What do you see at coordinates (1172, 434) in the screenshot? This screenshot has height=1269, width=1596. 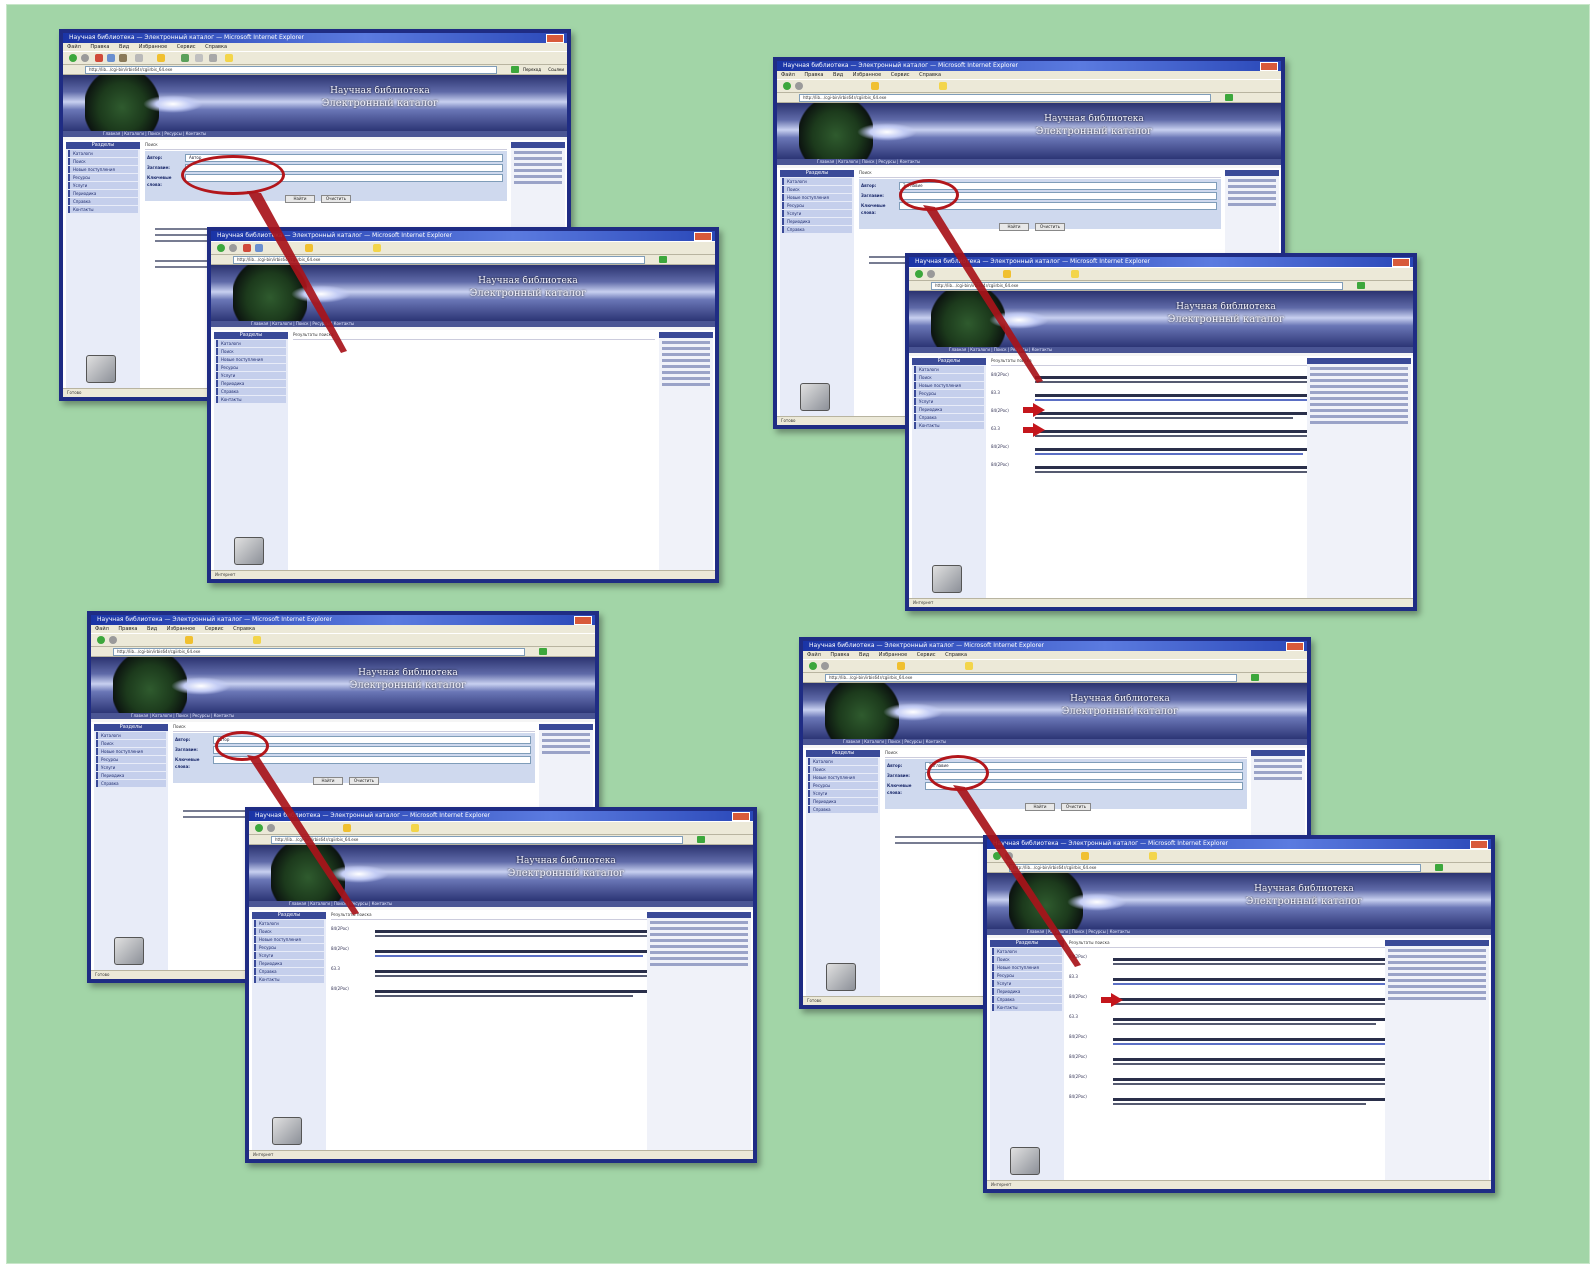 I see `result-row: 63.3` at bounding box center [1172, 434].